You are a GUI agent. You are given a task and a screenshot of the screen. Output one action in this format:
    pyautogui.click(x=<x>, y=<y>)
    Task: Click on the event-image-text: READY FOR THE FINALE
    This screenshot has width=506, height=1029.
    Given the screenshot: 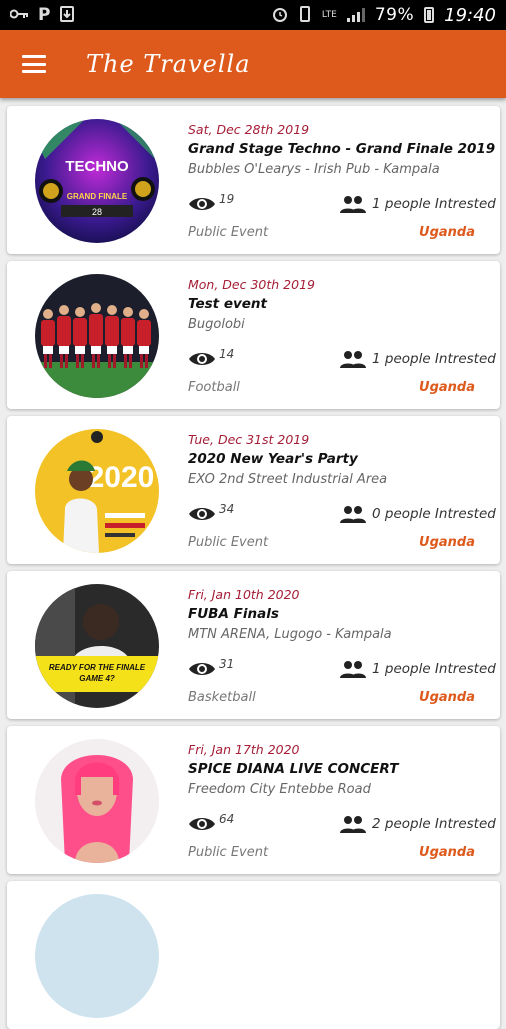 What is the action you would take?
    pyautogui.click(x=97, y=667)
    